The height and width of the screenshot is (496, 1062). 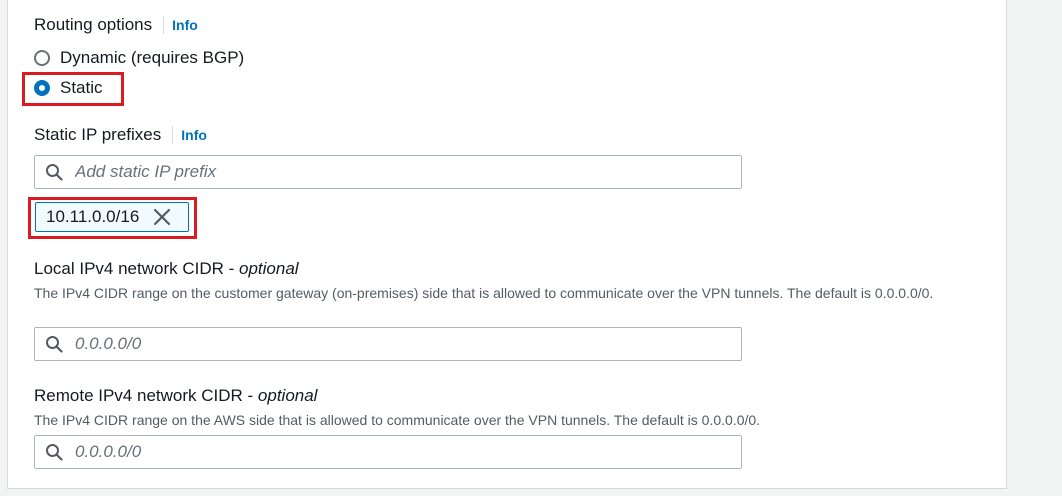 I want to click on radio-dynamic-label: Dynamic (requires BGP), so click(x=152, y=57).